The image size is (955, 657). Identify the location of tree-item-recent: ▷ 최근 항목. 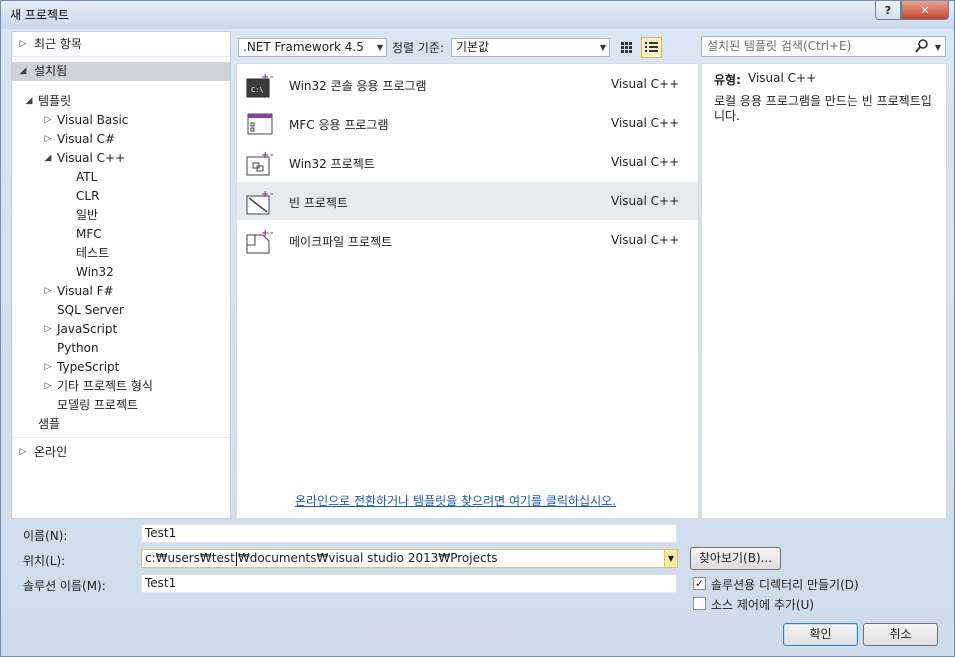
(121, 44).